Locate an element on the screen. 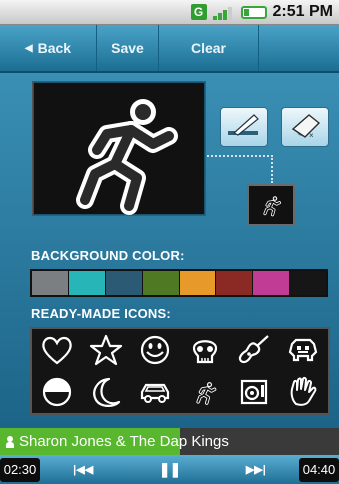 The height and width of the screenshot is (484, 339). artist-icon is located at coordinates (10, 441).